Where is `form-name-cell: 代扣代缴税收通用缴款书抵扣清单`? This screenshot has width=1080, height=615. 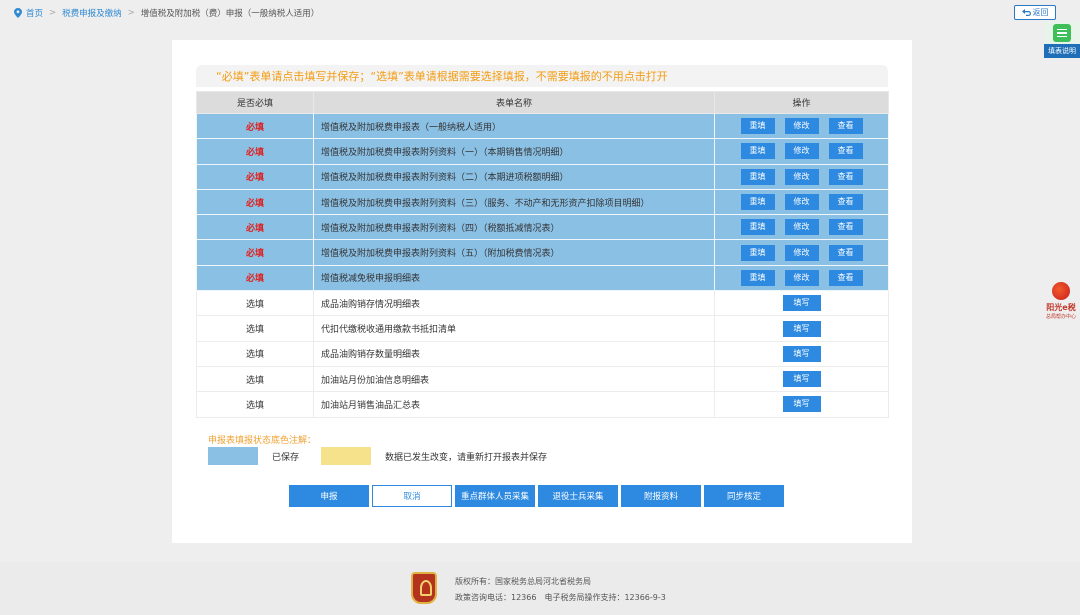 form-name-cell: 代扣代缴税收通用缴款书抵扣清单 is located at coordinates (514, 328).